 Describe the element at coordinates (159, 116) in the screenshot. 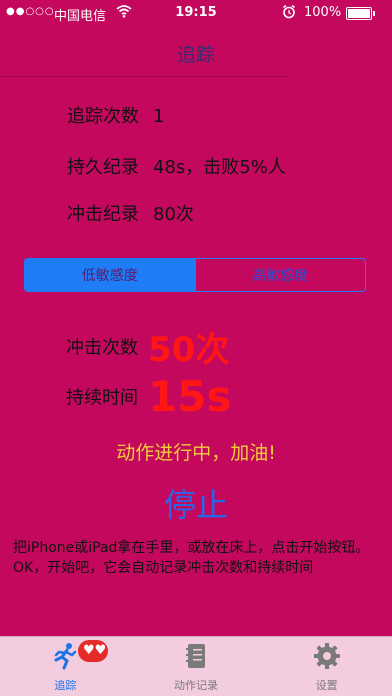

I see `track-count-value: 1` at that location.